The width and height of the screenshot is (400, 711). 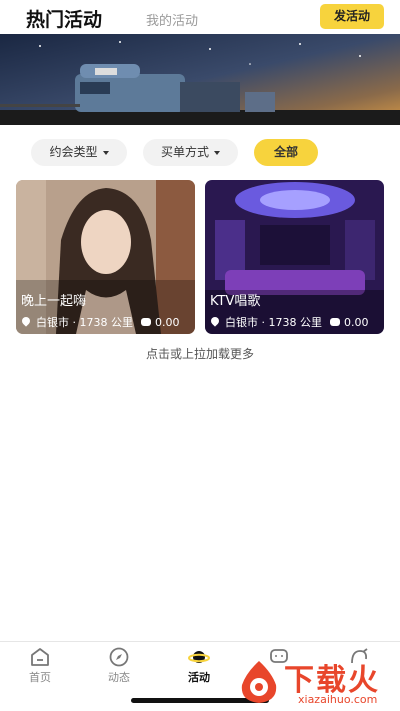 What do you see at coordinates (54, 301) in the screenshot?
I see `card-title: 晚上一起嗨` at bounding box center [54, 301].